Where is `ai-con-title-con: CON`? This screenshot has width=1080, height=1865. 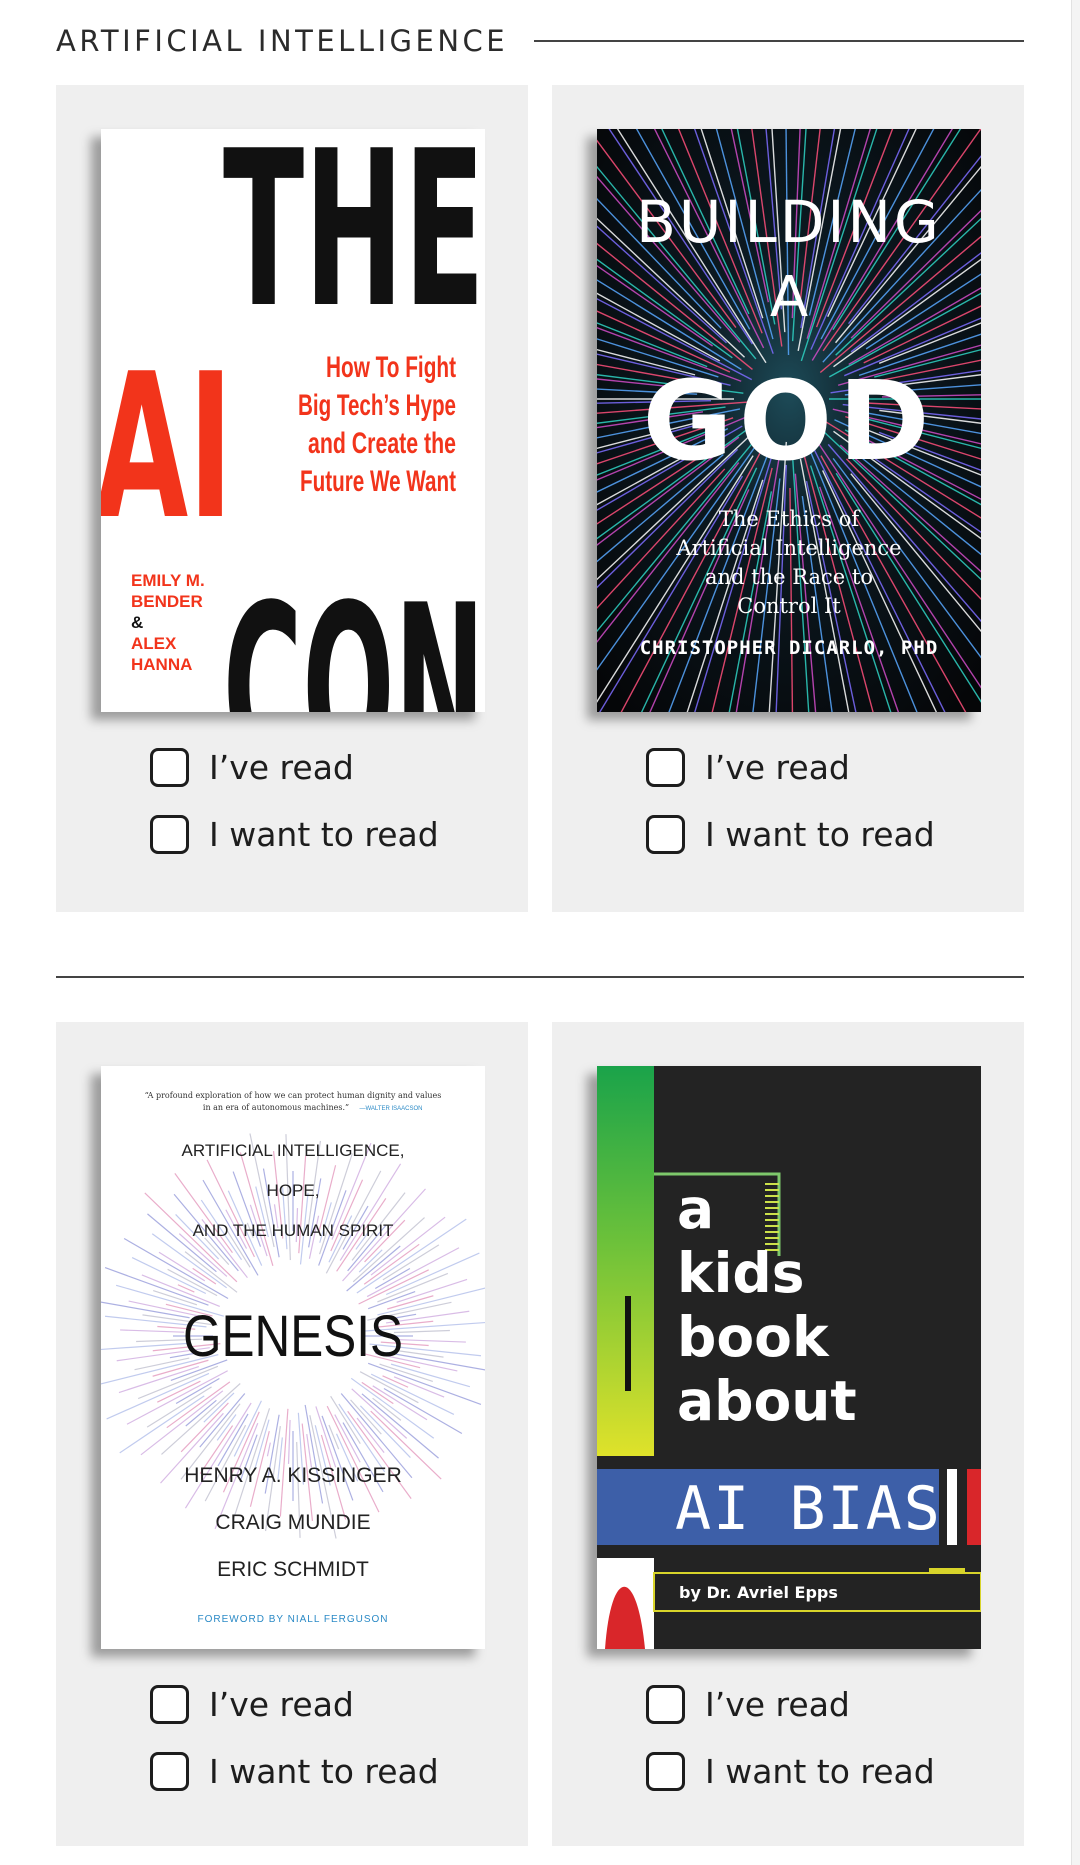 ai-con-title-con: CON is located at coordinates (354, 634).